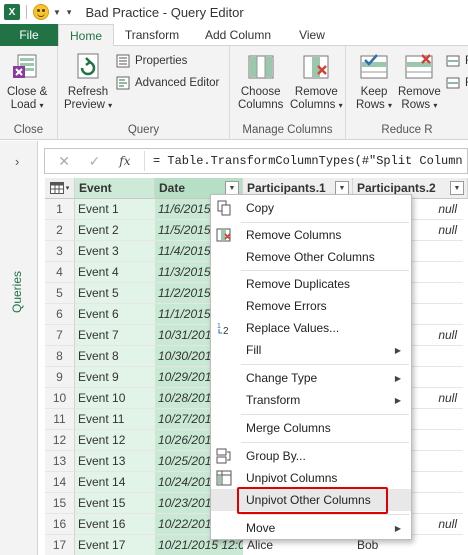 Image resolution: width=468 pixels, height=555 pixels. What do you see at coordinates (60, 503) in the screenshot?
I see `row-number: 15` at bounding box center [60, 503].